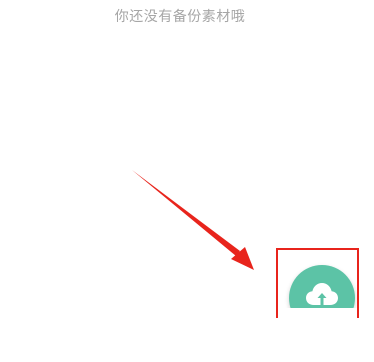  I want to click on fab-container, so click(319, 278).